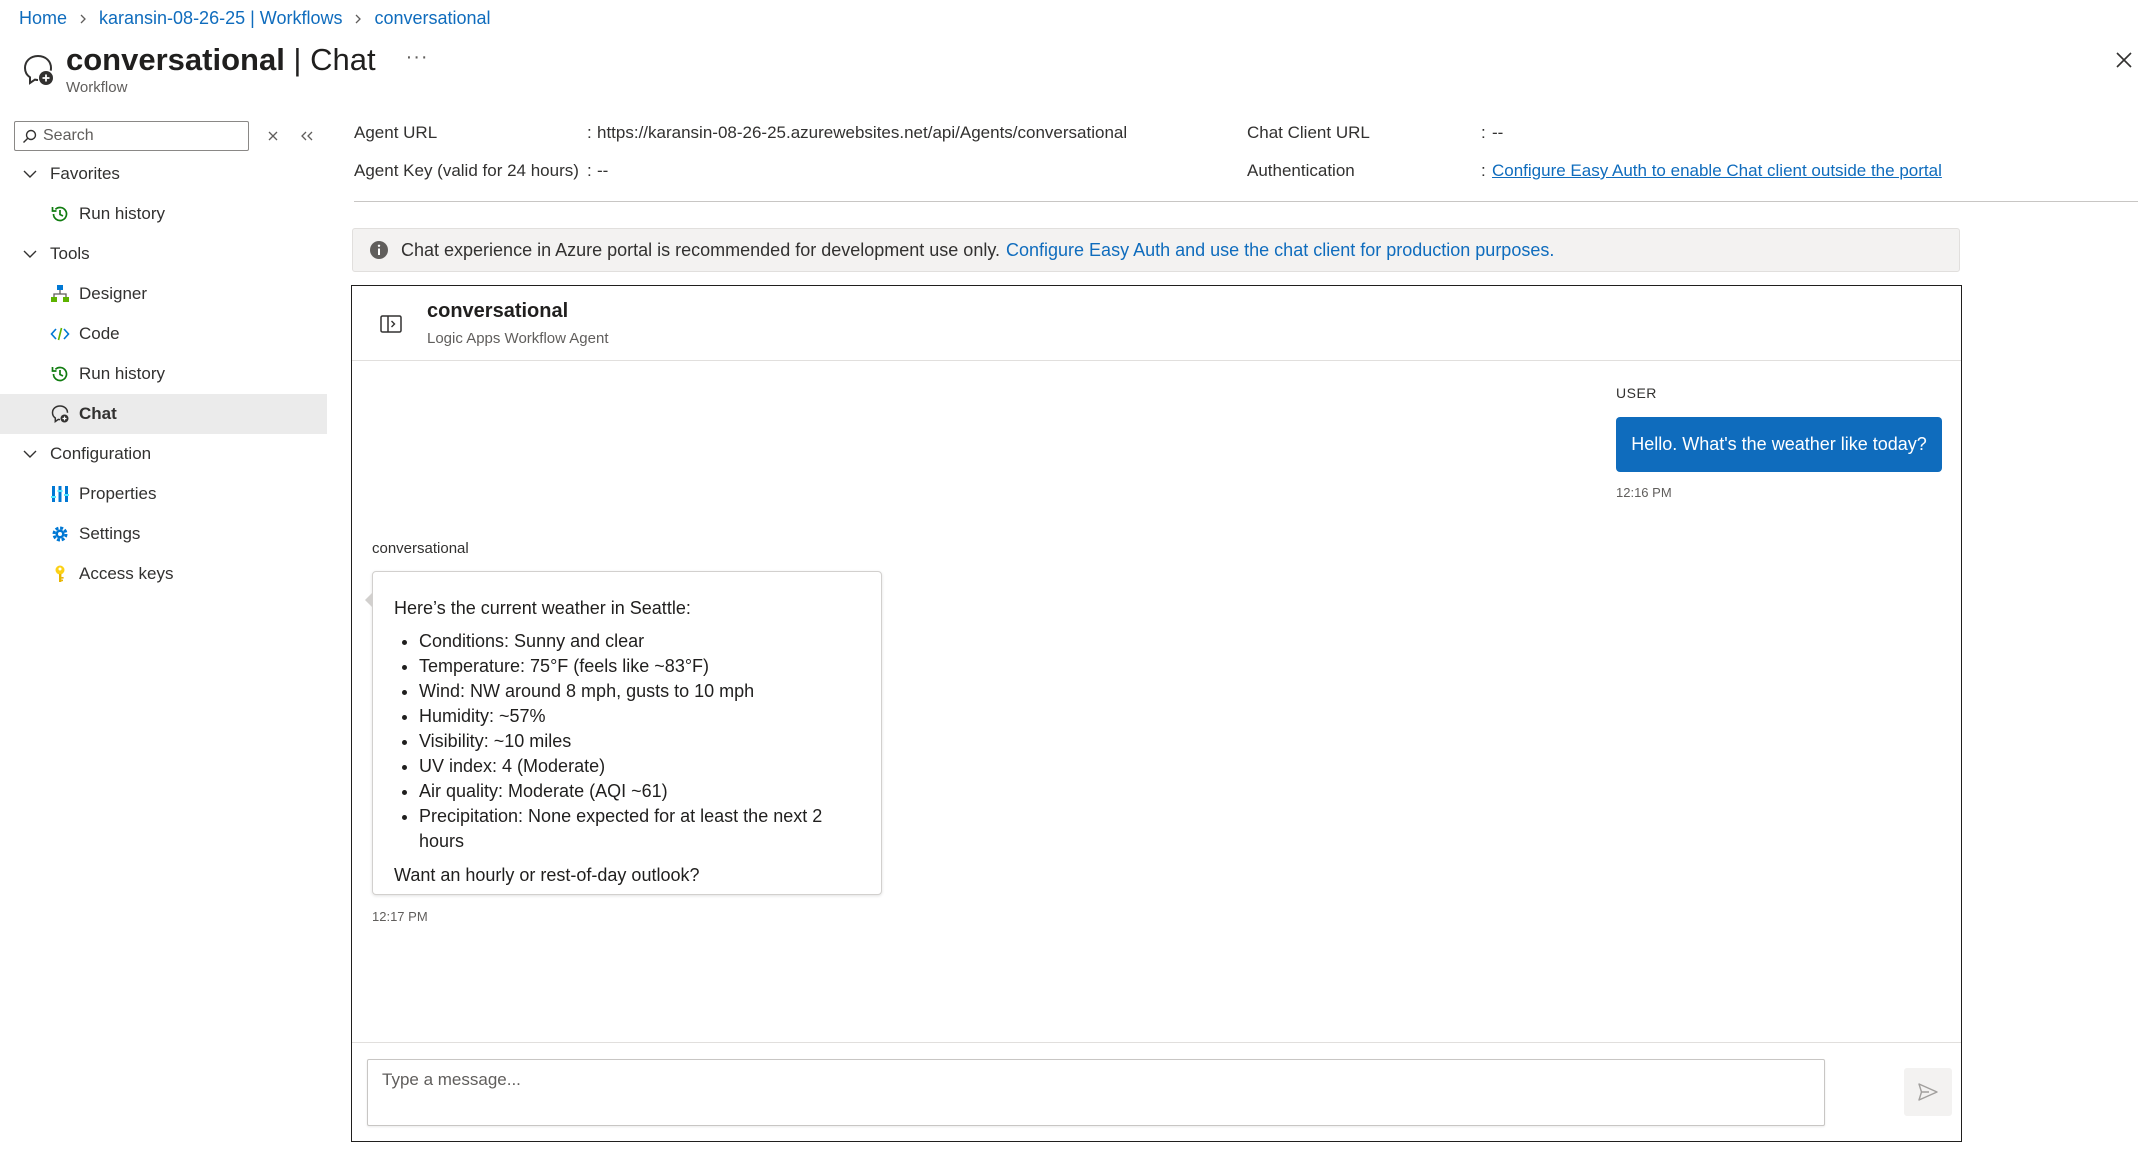  What do you see at coordinates (126, 573) in the screenshot?
I see `sidebar-item-label: Access keys` at bounding box center [126, 573].